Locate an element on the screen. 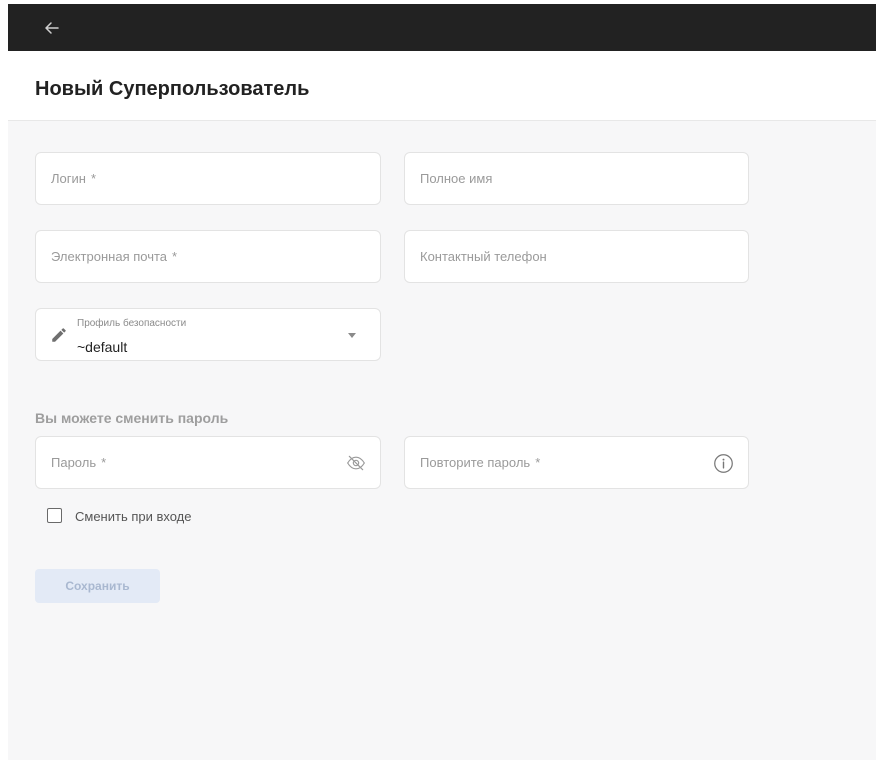 The image size is (876, 760). repeat-password-placeholder: Повторите пароль * is located at coordinates (480, 462).